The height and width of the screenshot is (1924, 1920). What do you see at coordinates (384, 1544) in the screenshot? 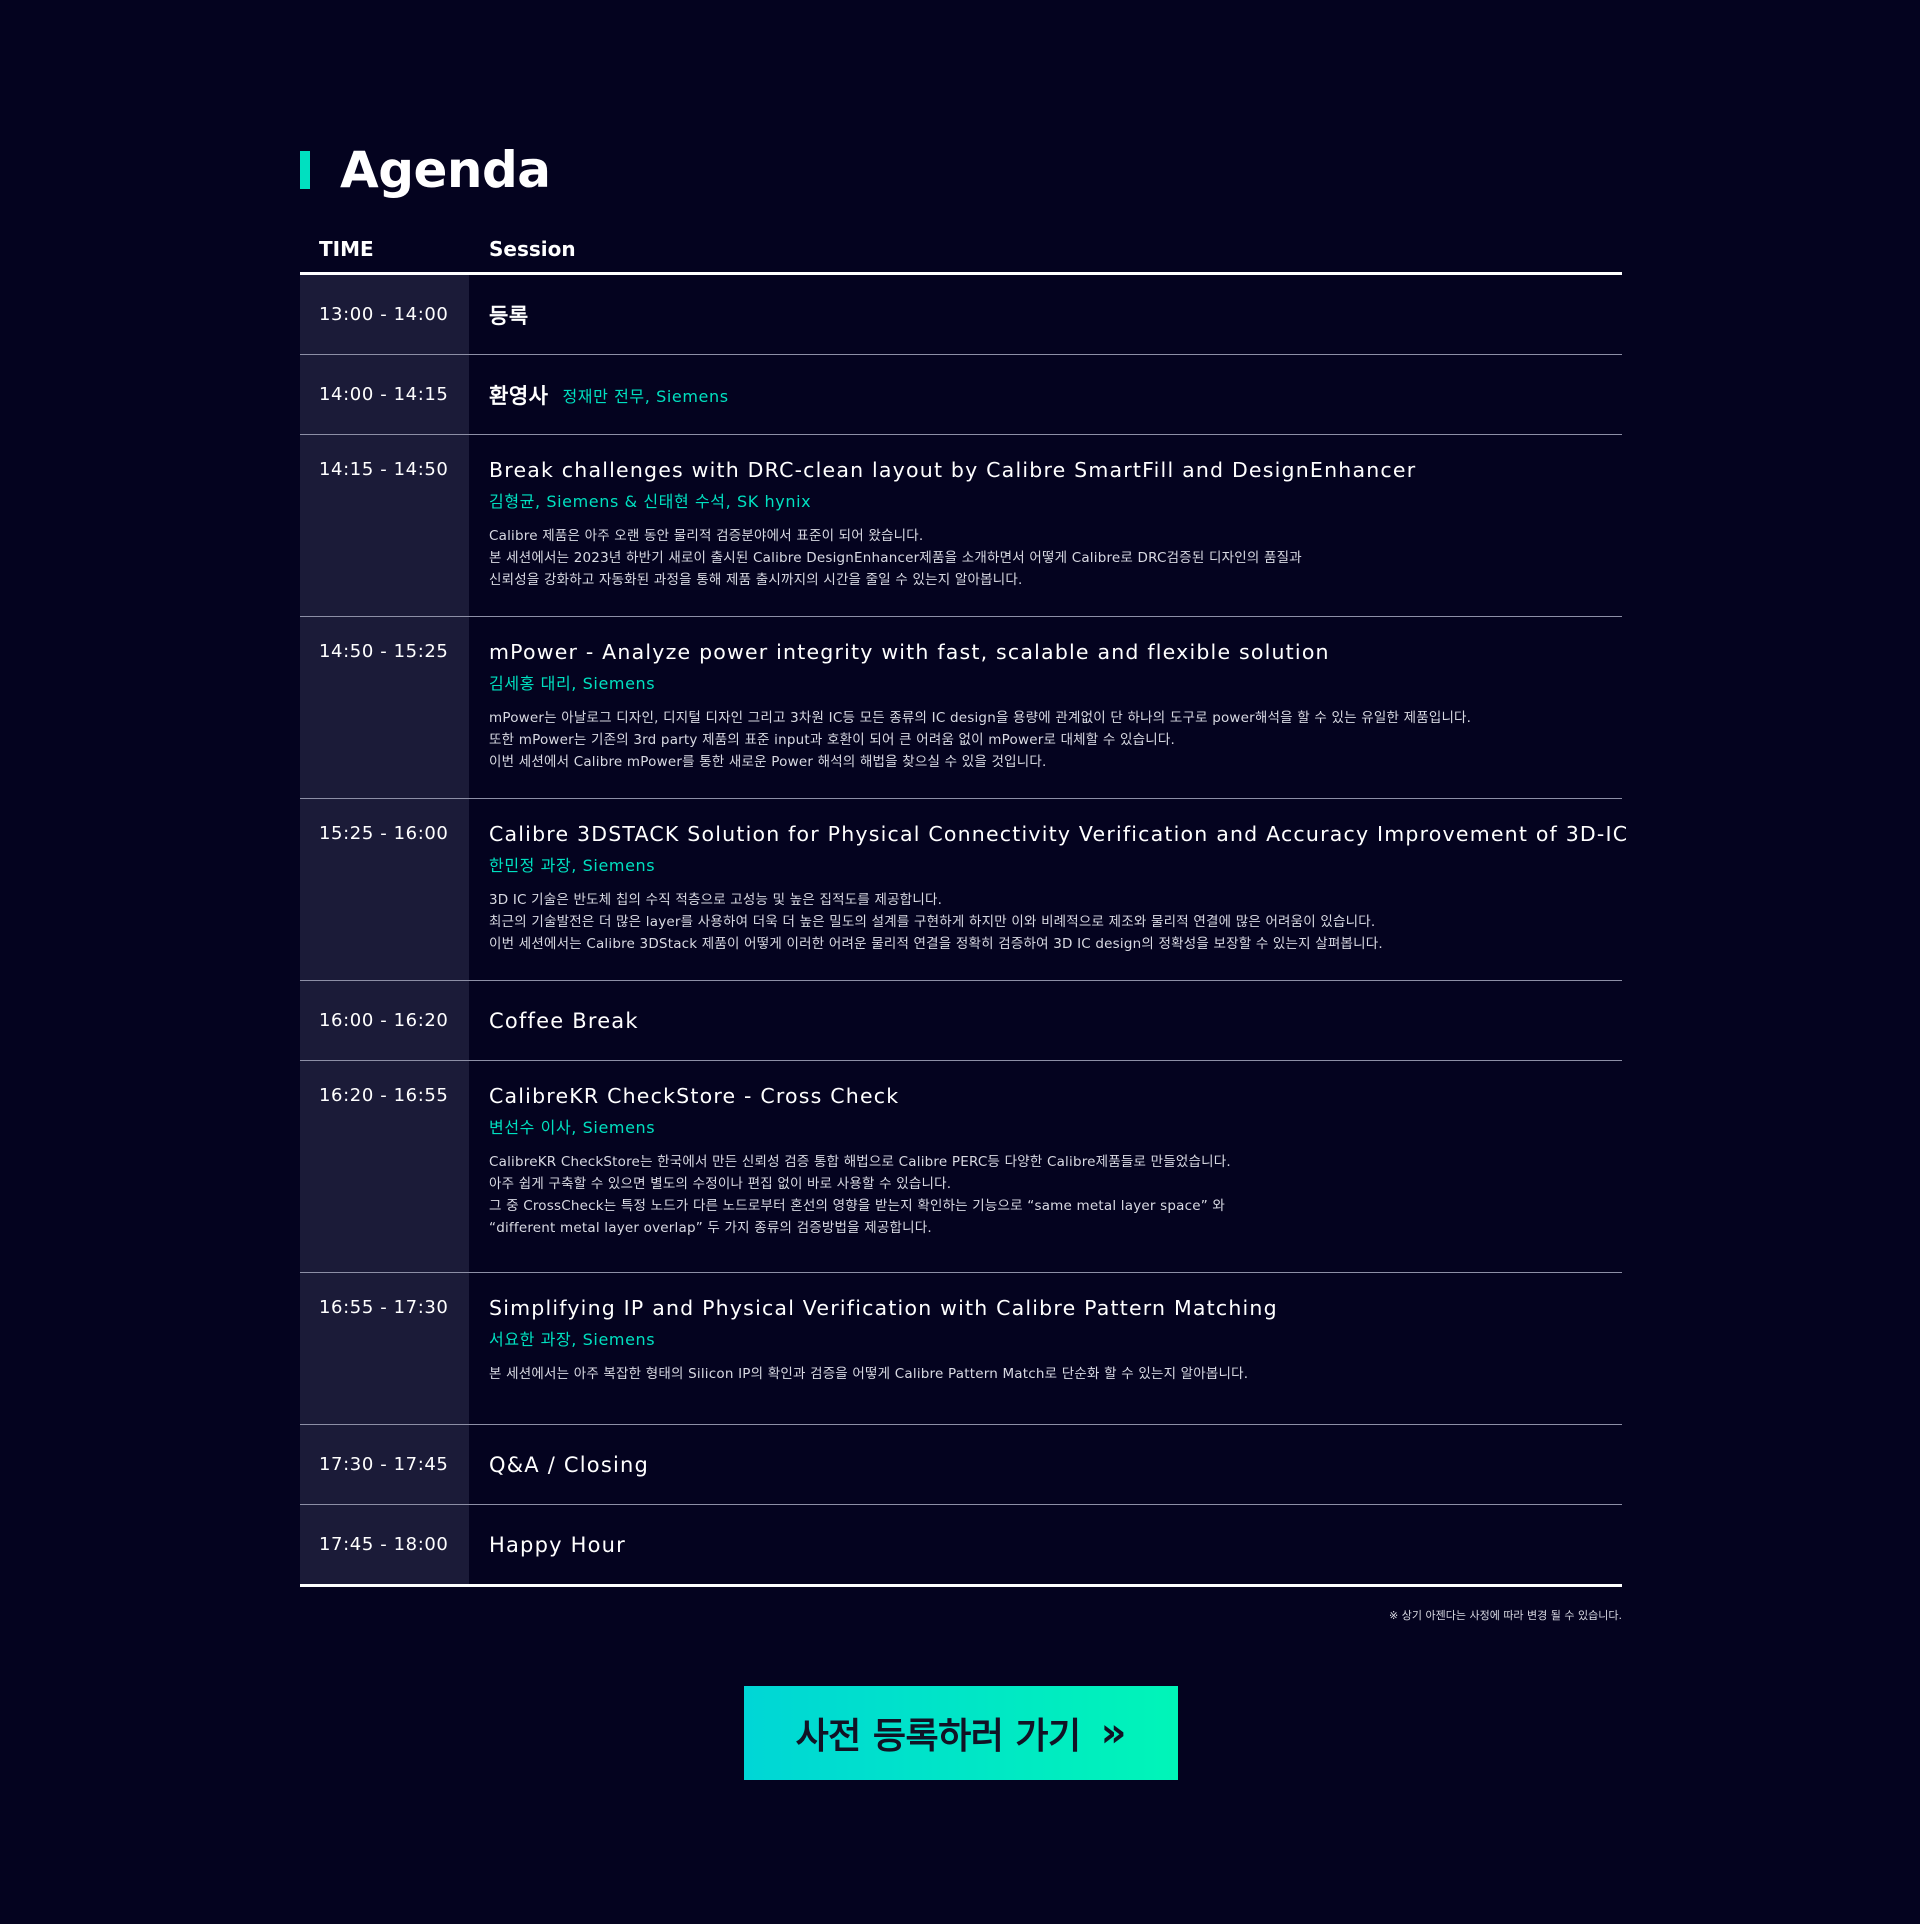
I see `time-cell: 17:45 - 18:00` at bounding box center [384, 1544].